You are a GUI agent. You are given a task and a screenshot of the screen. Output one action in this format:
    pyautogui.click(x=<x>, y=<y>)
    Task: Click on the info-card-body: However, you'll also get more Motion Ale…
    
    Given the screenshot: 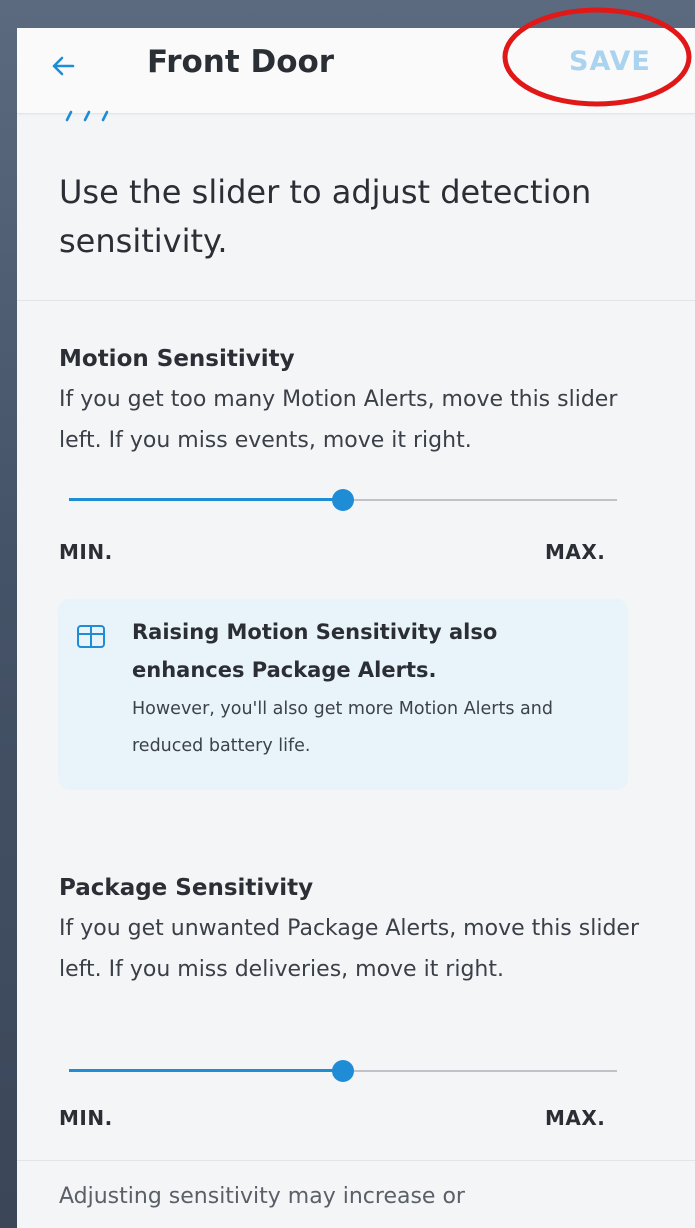 What is the action you would take?
    pyautogui.click(x=342, y=727)
    